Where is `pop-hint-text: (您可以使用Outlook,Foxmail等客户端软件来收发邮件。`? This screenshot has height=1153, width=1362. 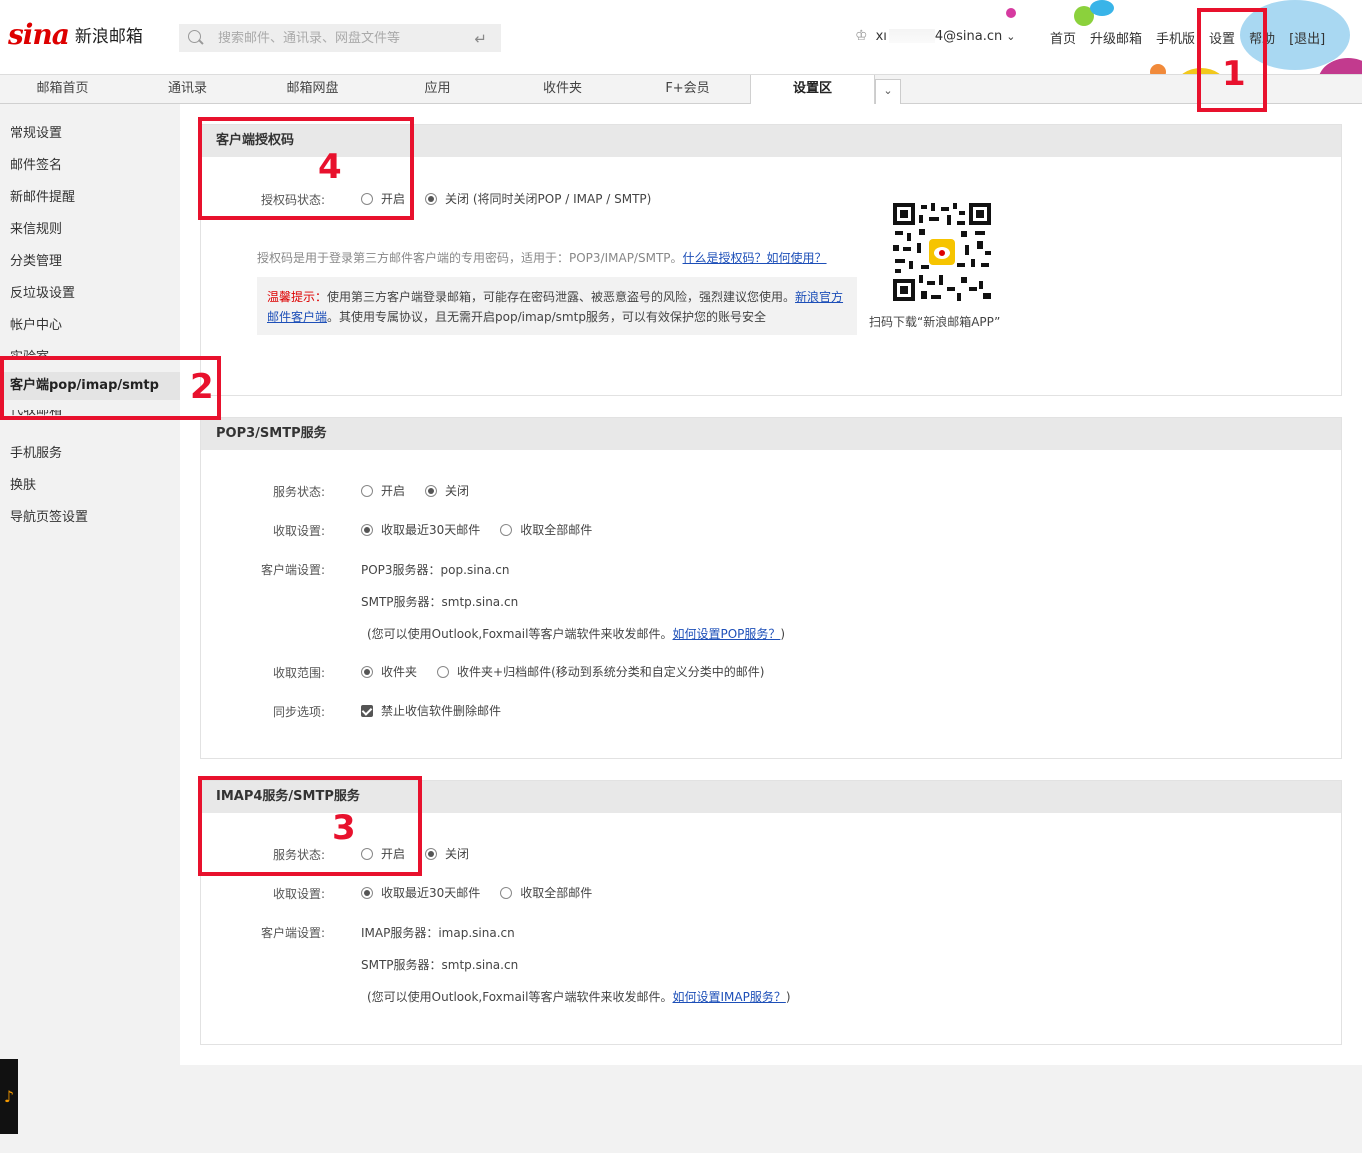
pop-hint-text: (您可以使用Outlook,Foxmail等客户端软件来收发邮件。 is located at coordinates (520, 634).